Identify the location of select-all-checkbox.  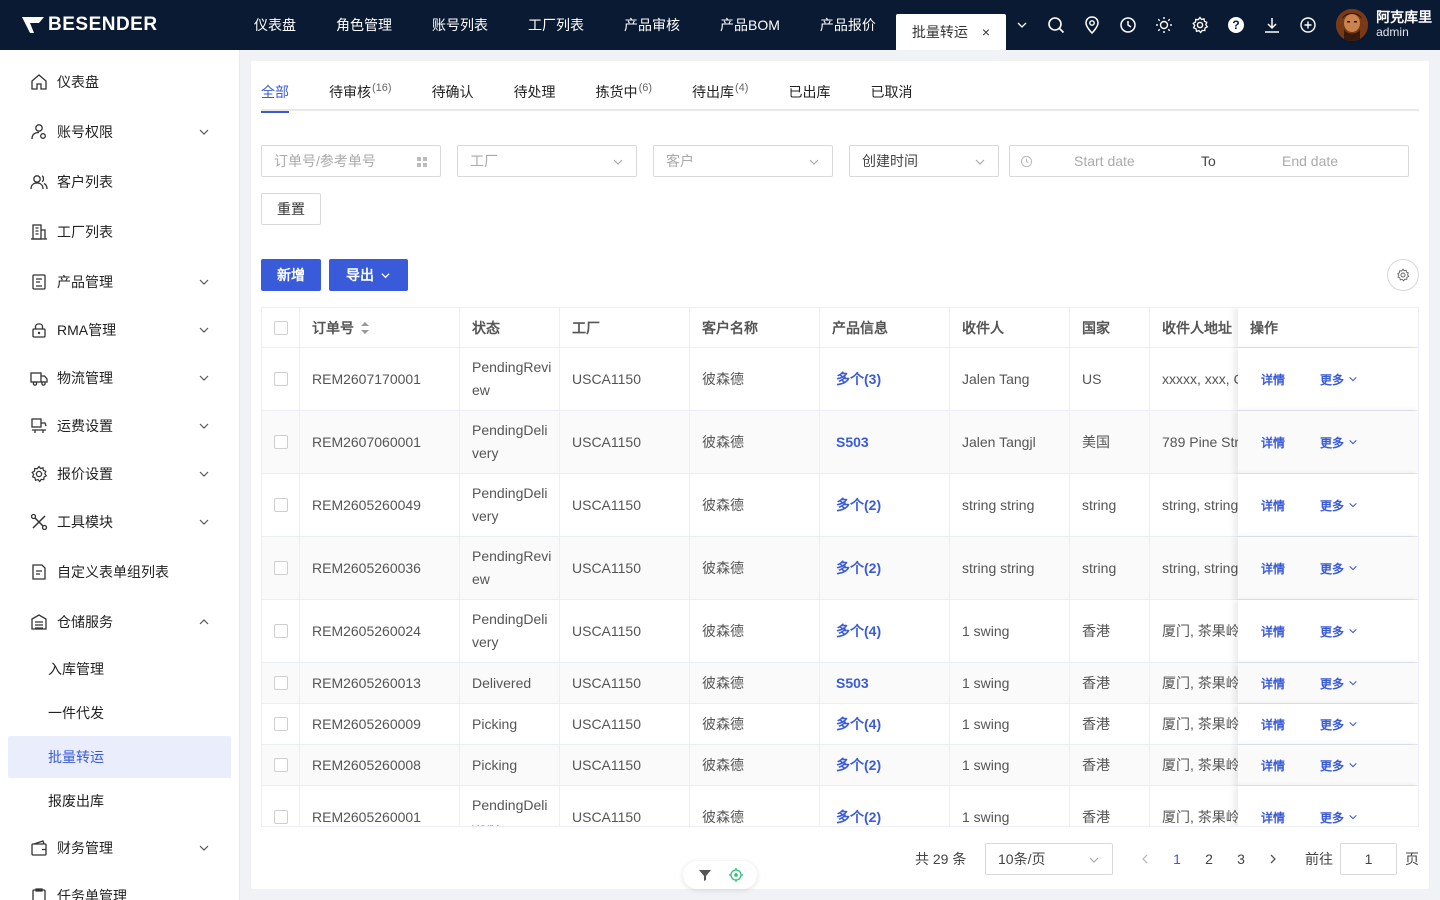
(281, 328).